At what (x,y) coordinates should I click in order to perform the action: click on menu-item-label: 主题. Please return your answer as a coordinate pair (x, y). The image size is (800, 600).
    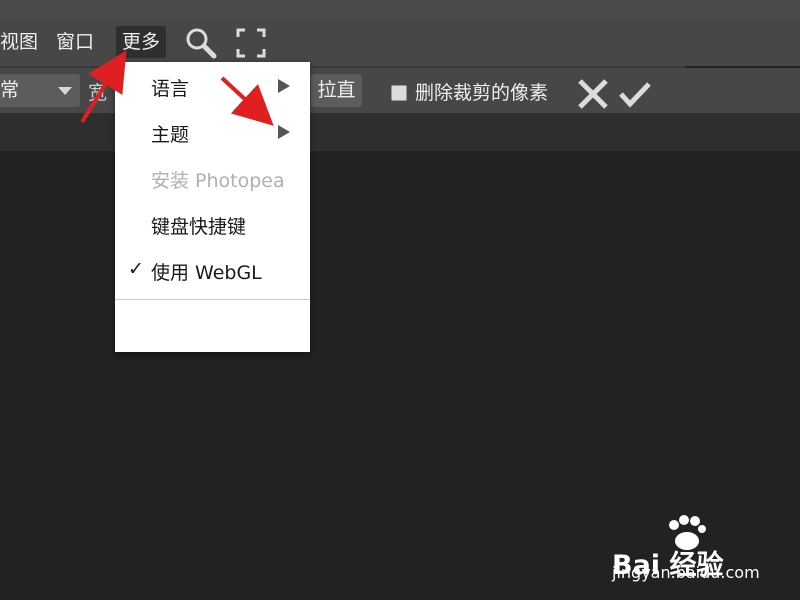
    Looking at the image, I should click on (170, 135).